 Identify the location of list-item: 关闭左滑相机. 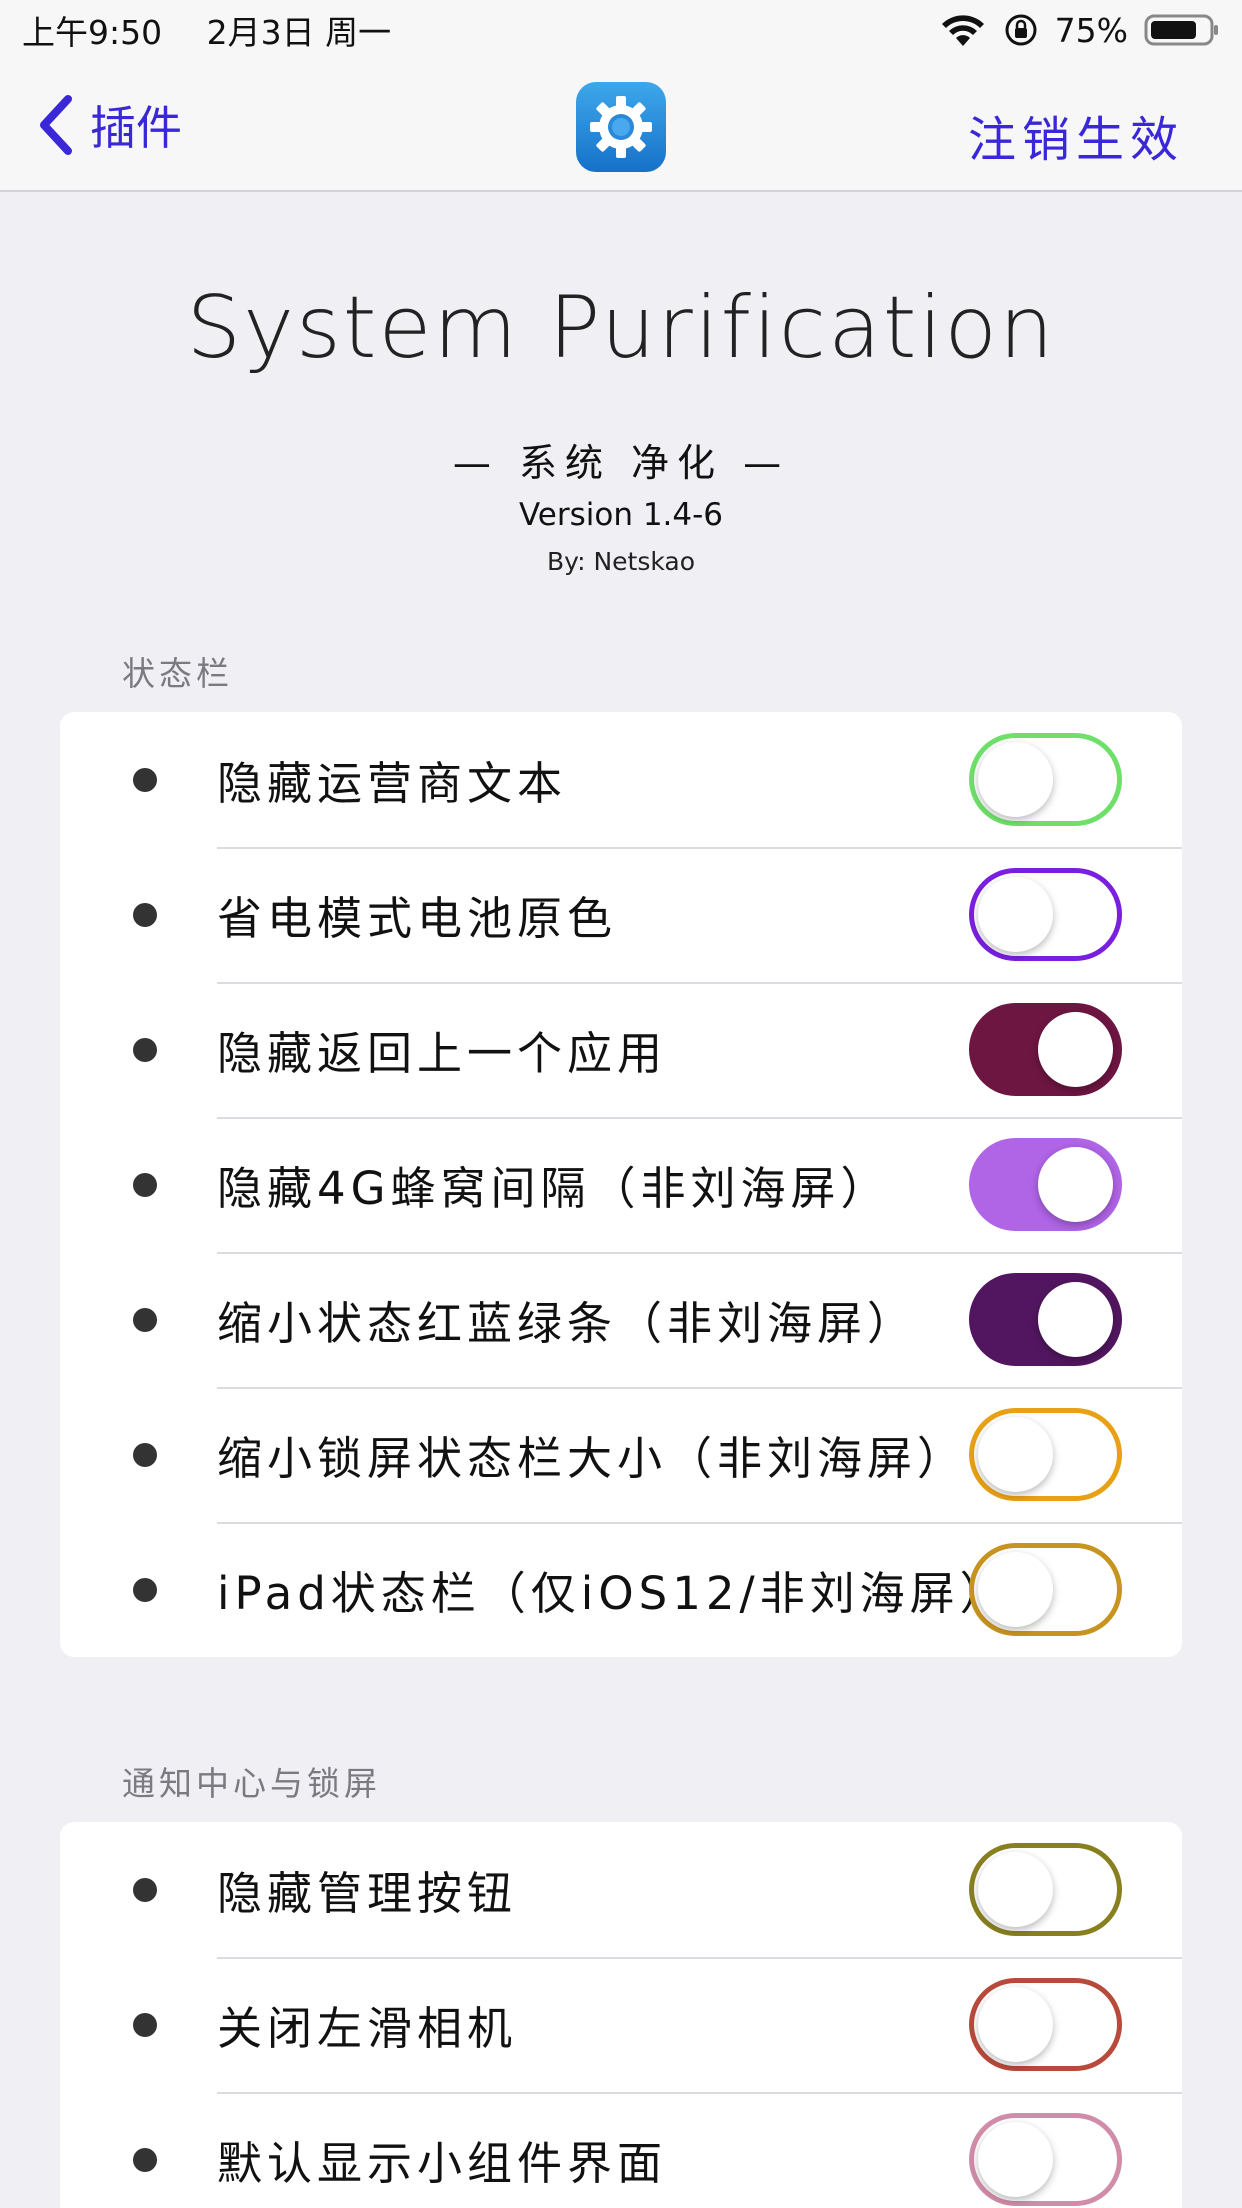
(621, 2024).